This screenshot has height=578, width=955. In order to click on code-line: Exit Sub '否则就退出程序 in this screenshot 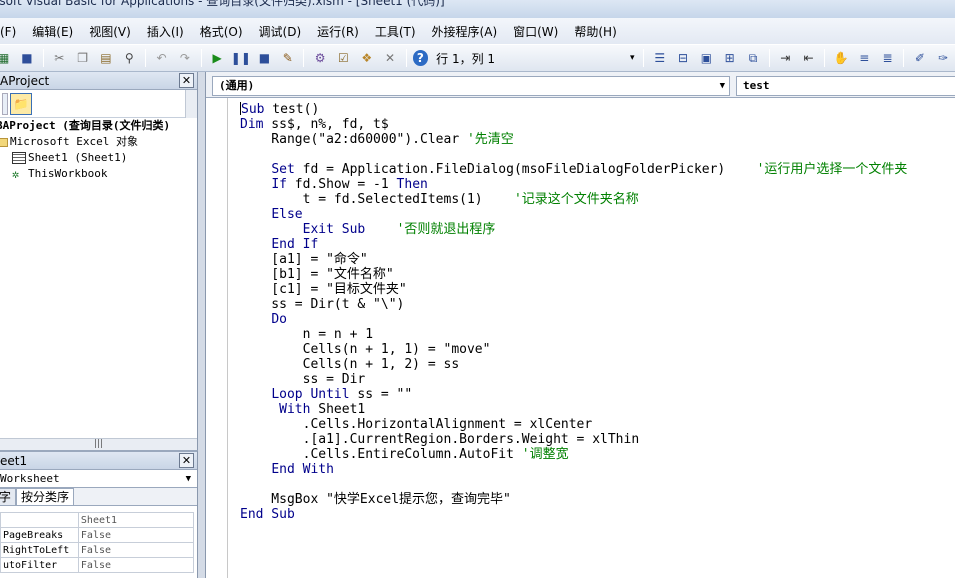, I will do `click(573, 229)`.